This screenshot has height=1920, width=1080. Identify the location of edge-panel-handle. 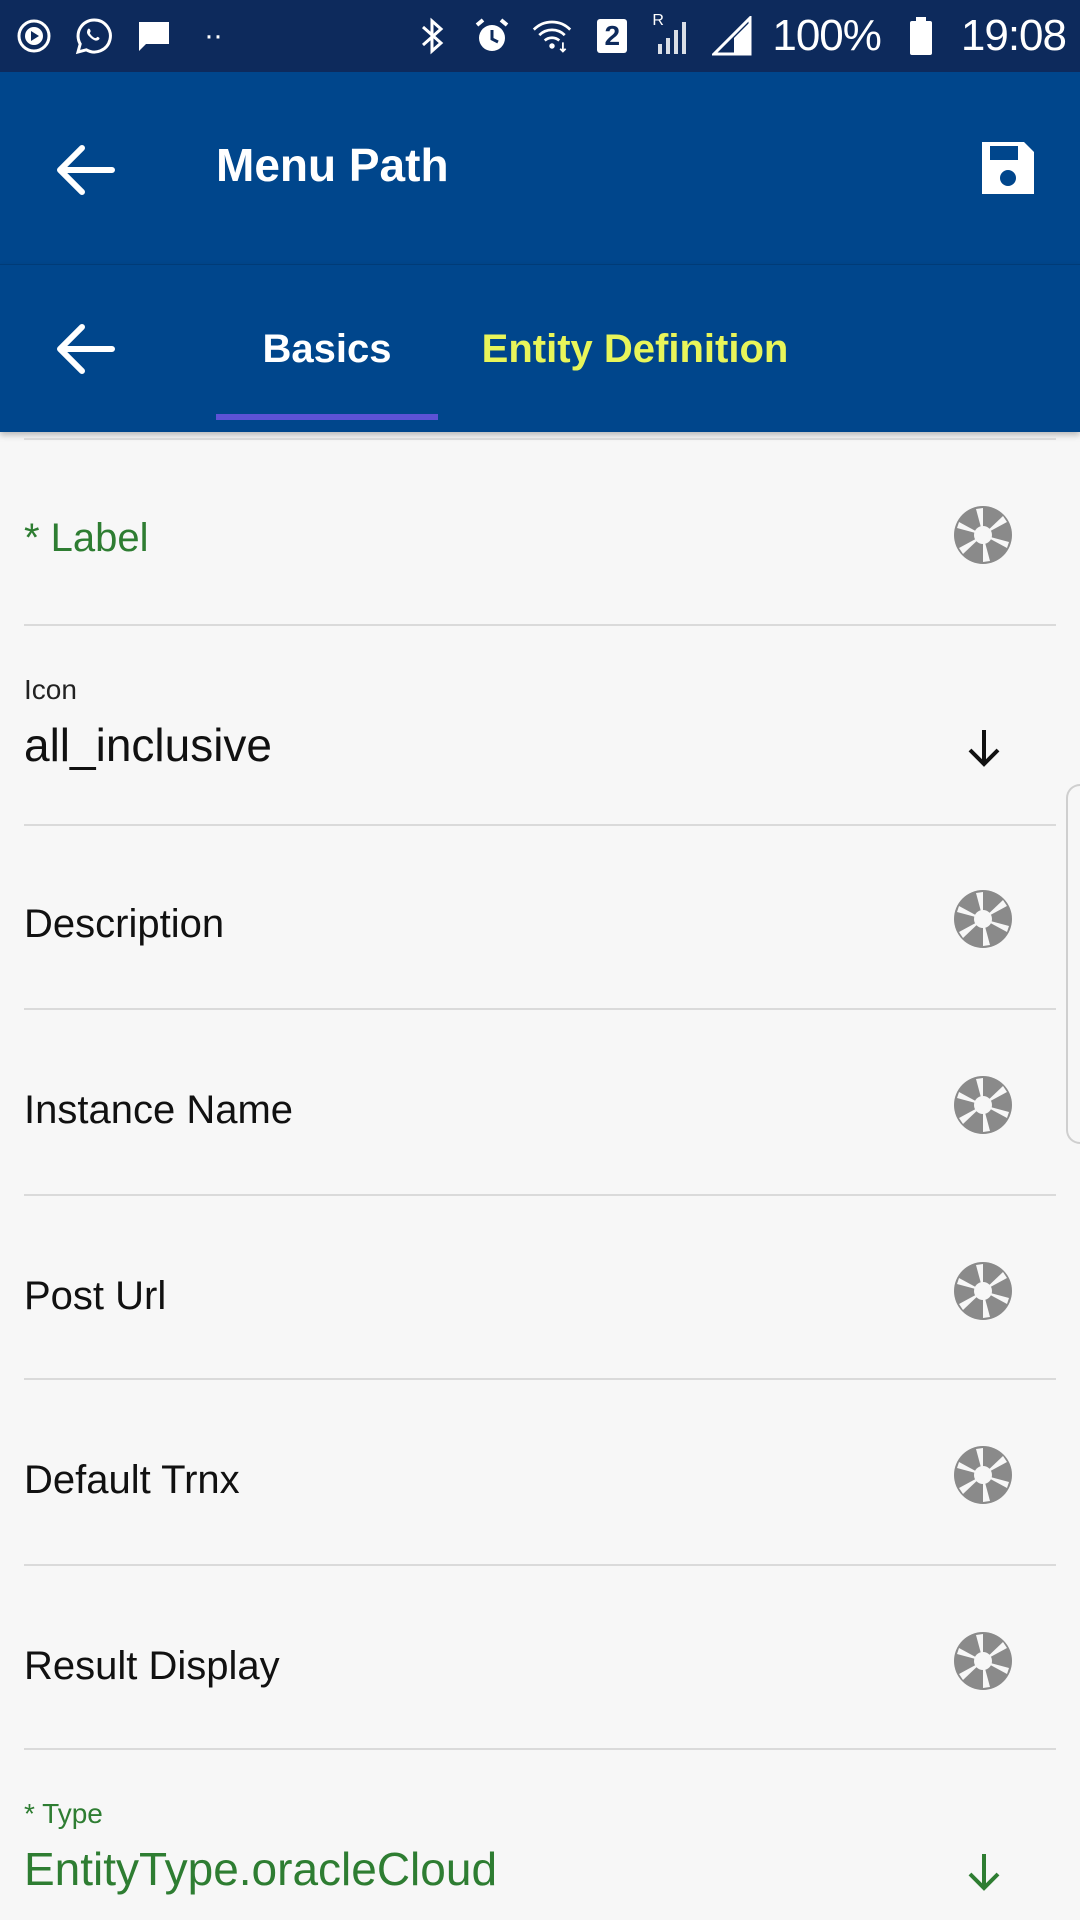
(1073, 964).